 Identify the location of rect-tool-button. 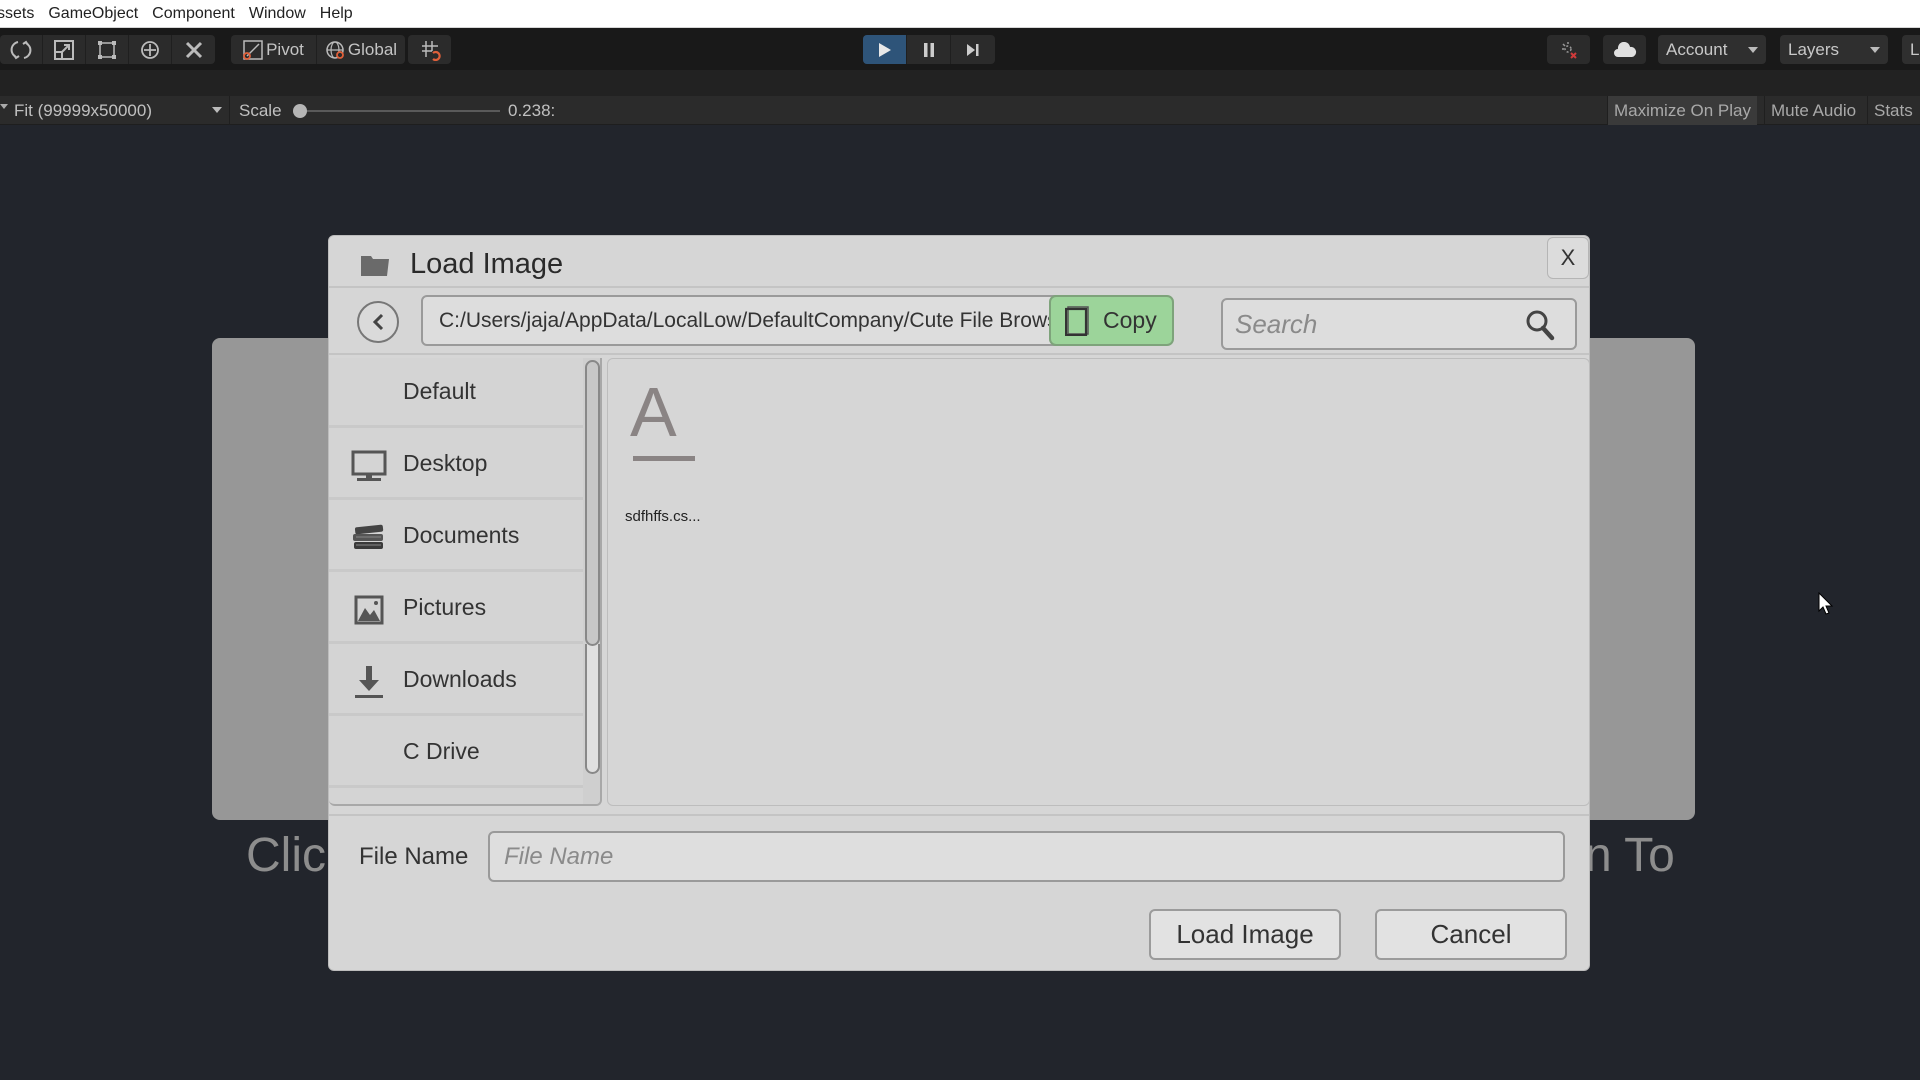
(107, 49).